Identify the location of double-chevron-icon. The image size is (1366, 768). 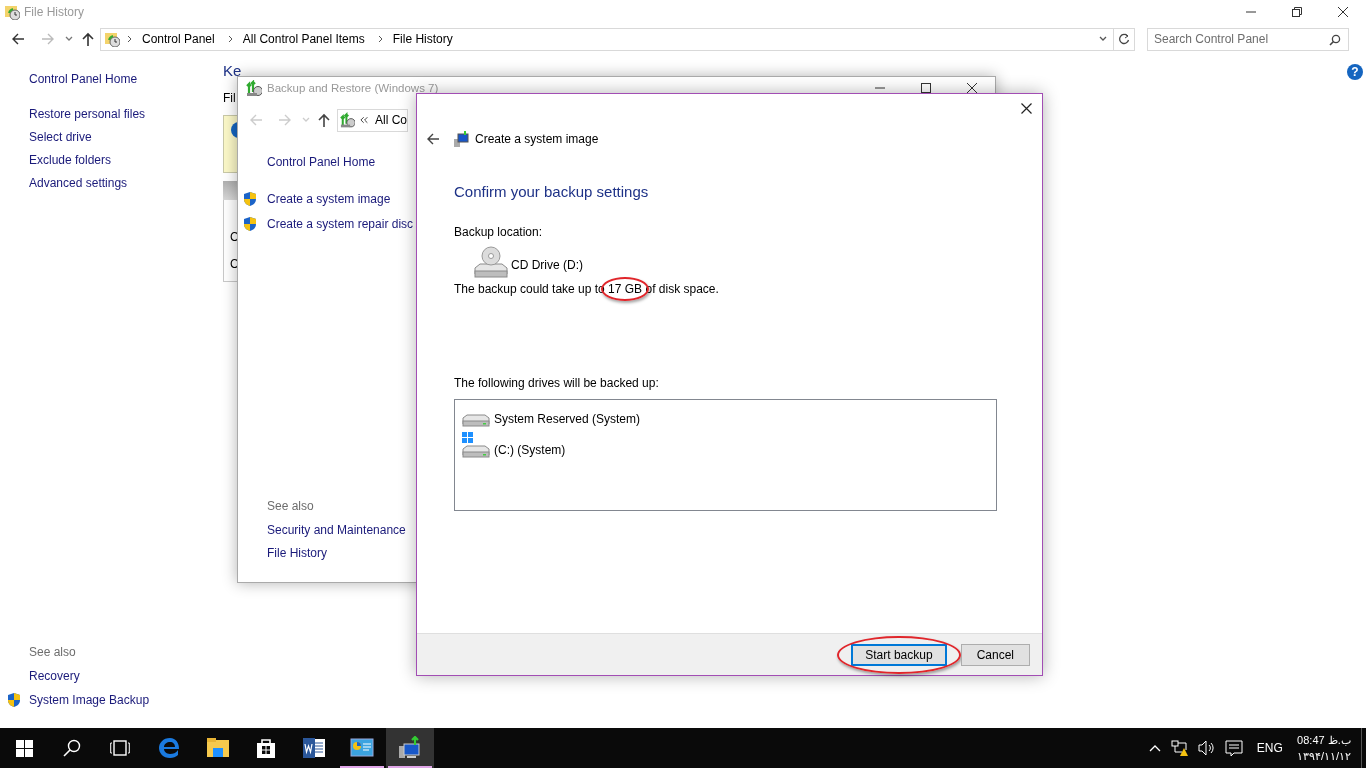
(363, 120).